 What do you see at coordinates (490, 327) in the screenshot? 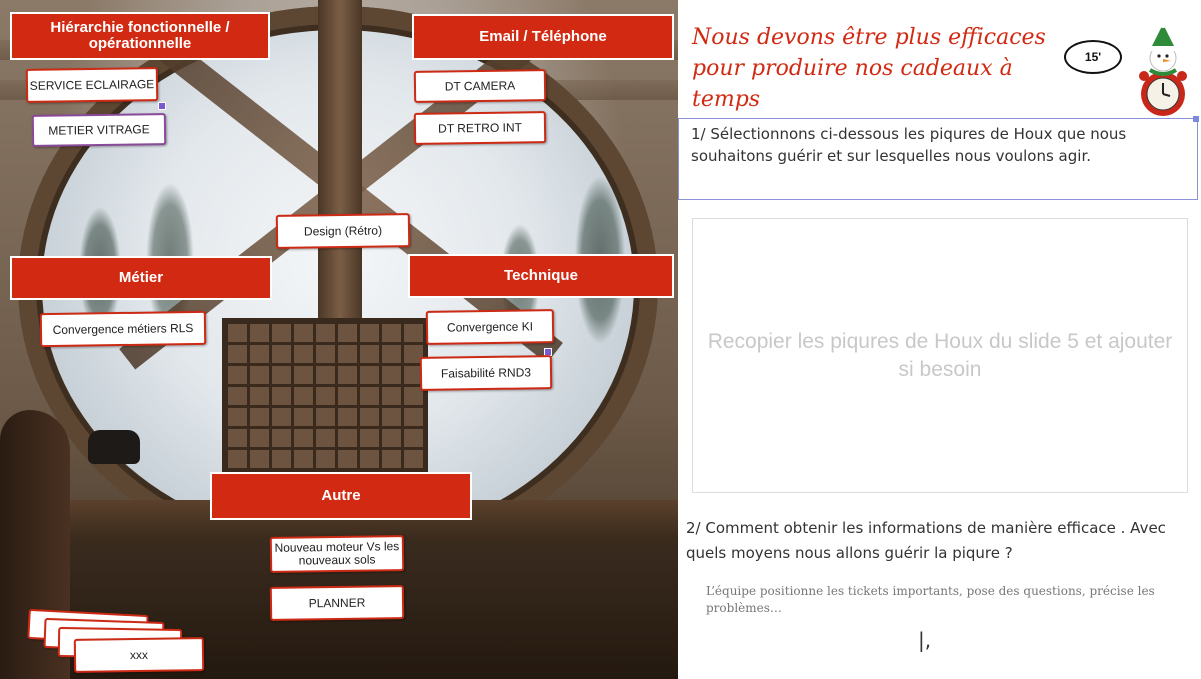
I see `sticky-card: Convergence KI` at bounding box center [490, 327].